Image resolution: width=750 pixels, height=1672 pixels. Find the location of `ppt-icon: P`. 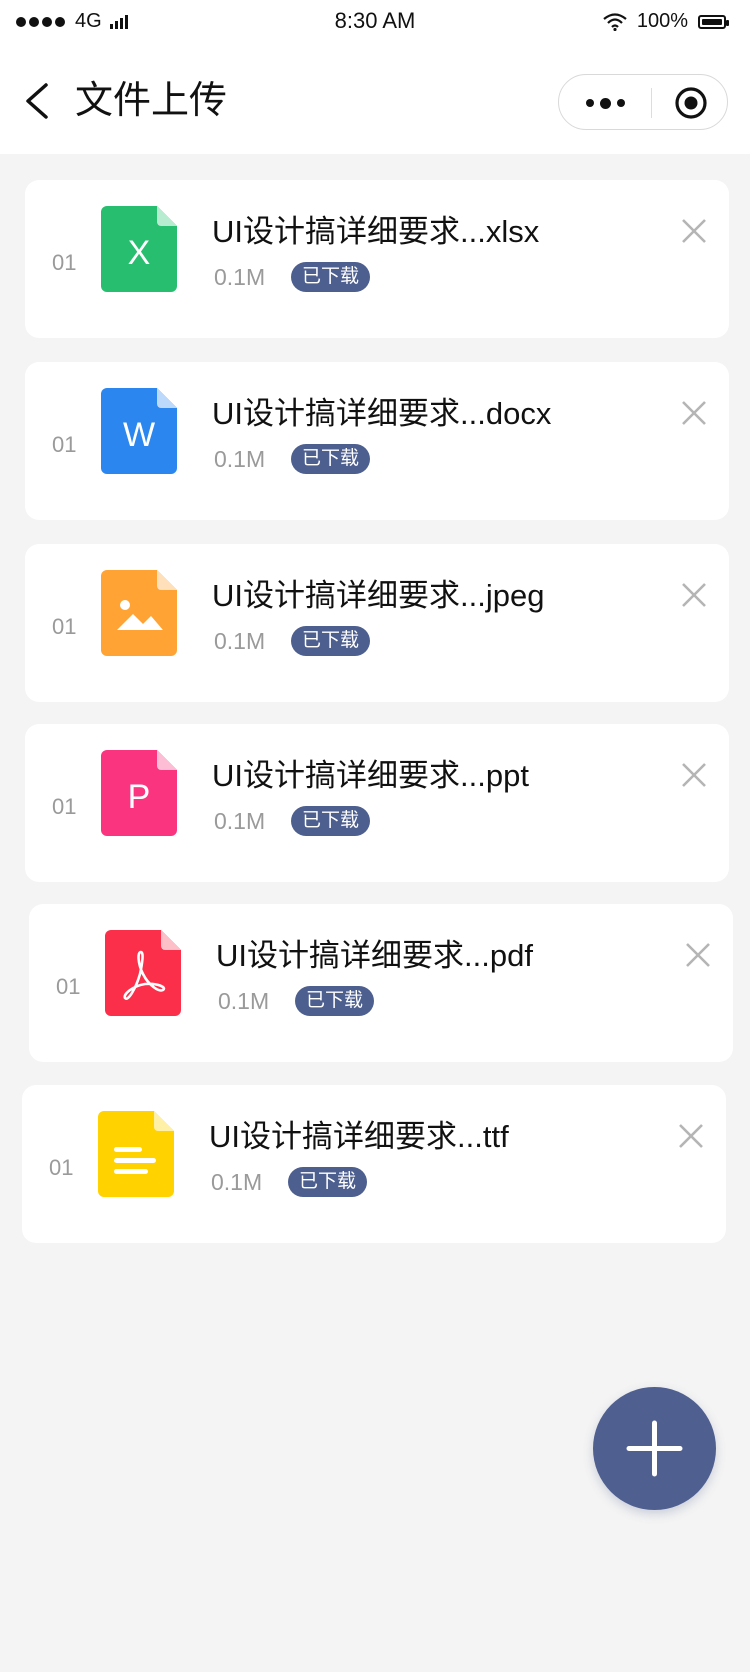

ppt-icon: P is located at coordinates (139, 793).